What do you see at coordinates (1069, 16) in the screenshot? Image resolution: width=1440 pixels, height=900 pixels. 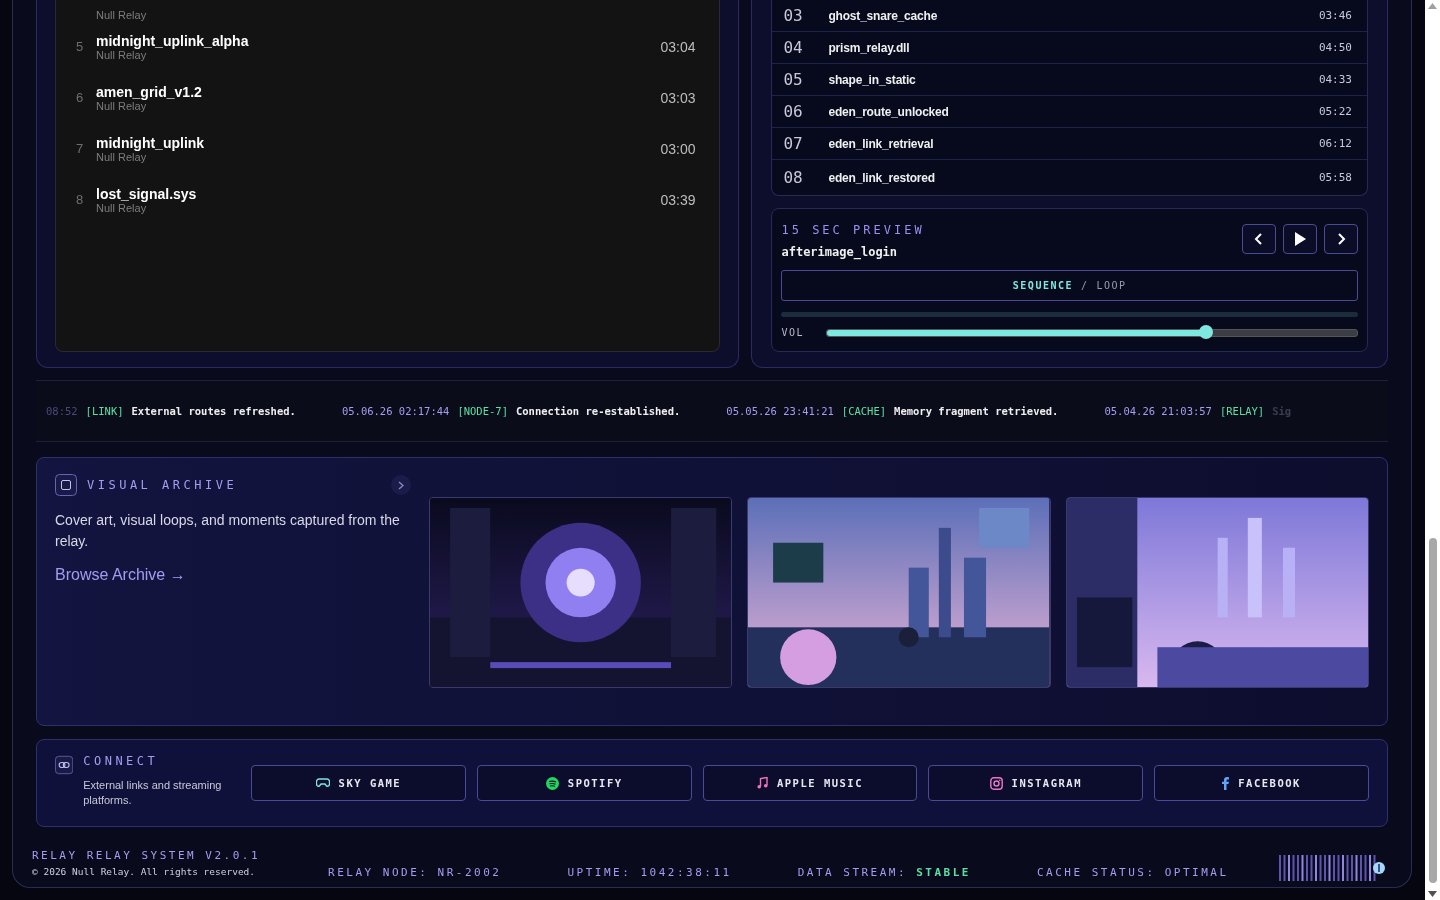 I see `track-row: 03 ghost_snare_cache 03:46` at bounding box center [1069, 16].